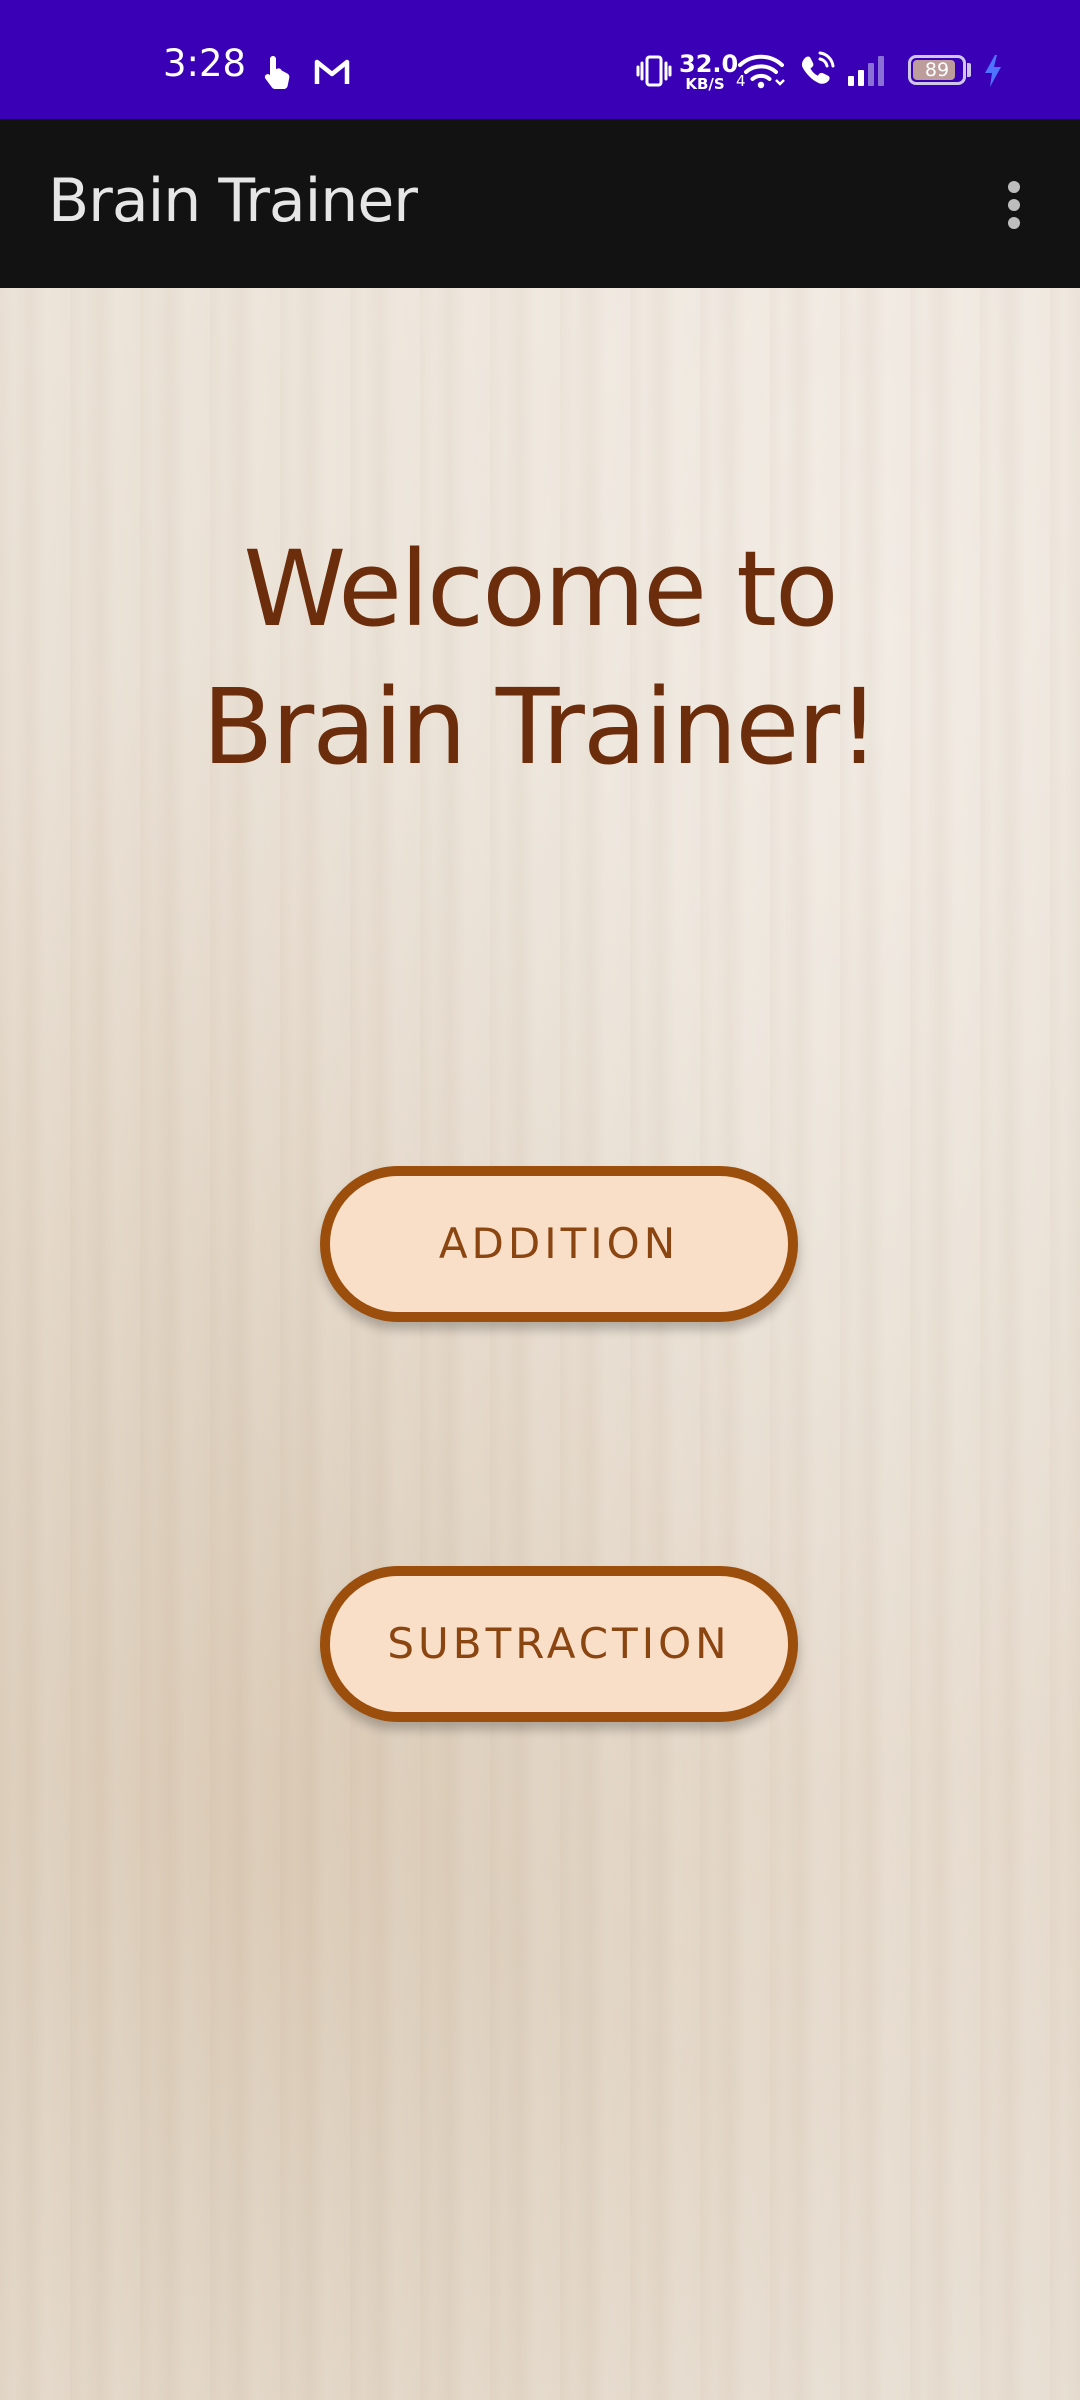  I want to click on addition-button: ADDITION, so click(559, 1244).